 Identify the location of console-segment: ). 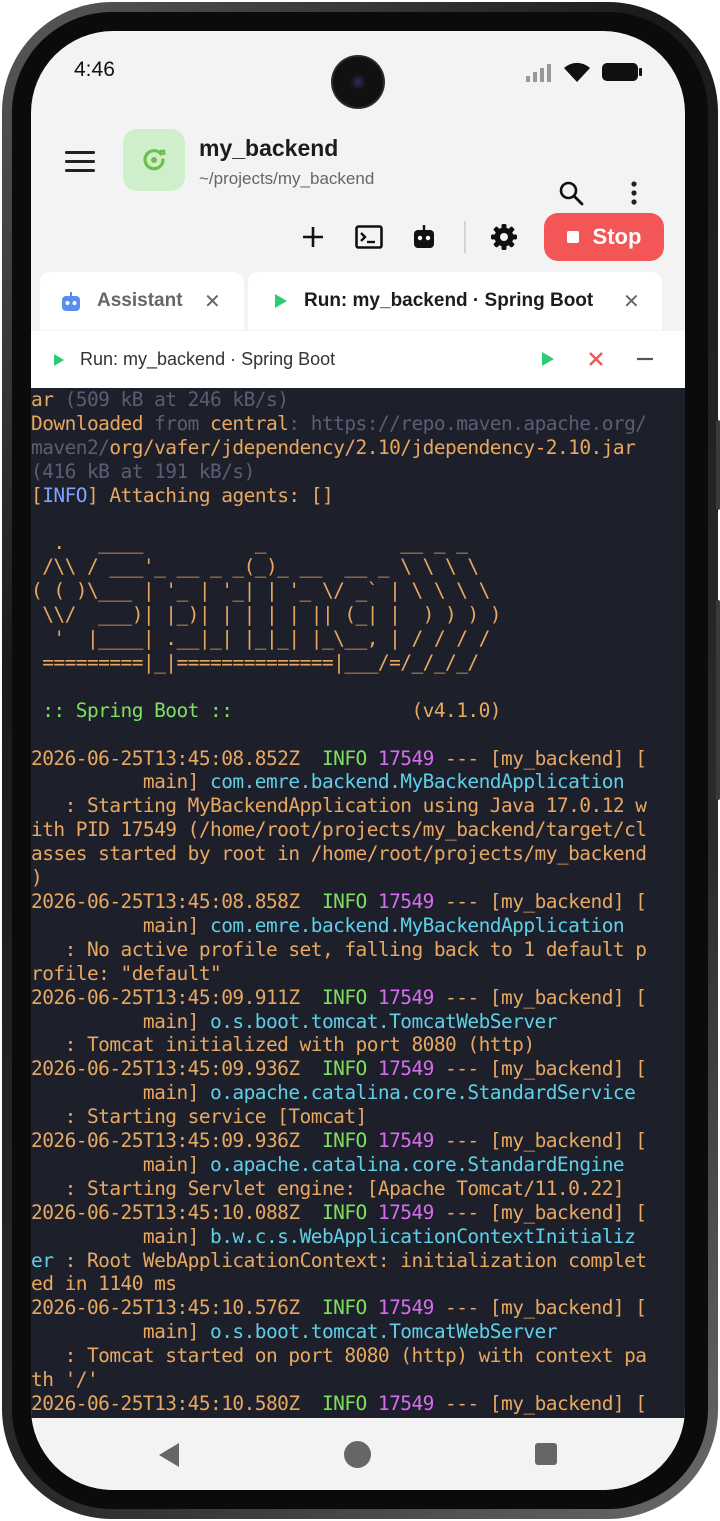
(37, 878).